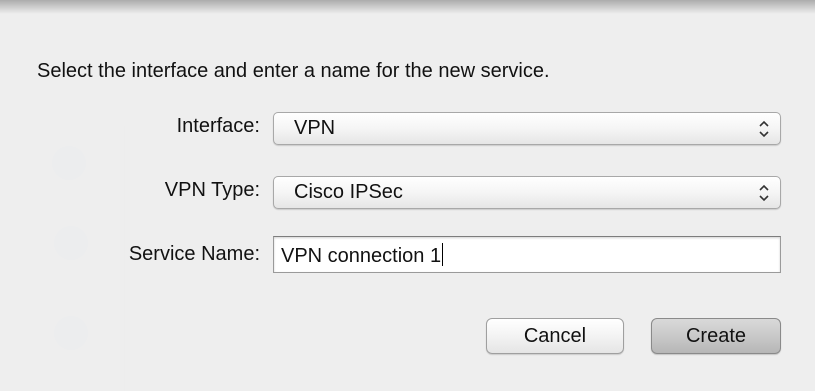 The width and height of the screenshot is (815, 391). What do you see at coordinates (218, 126) in the screenshot?
I see `interface-label: Interface:` at bounding box center [218, 126].